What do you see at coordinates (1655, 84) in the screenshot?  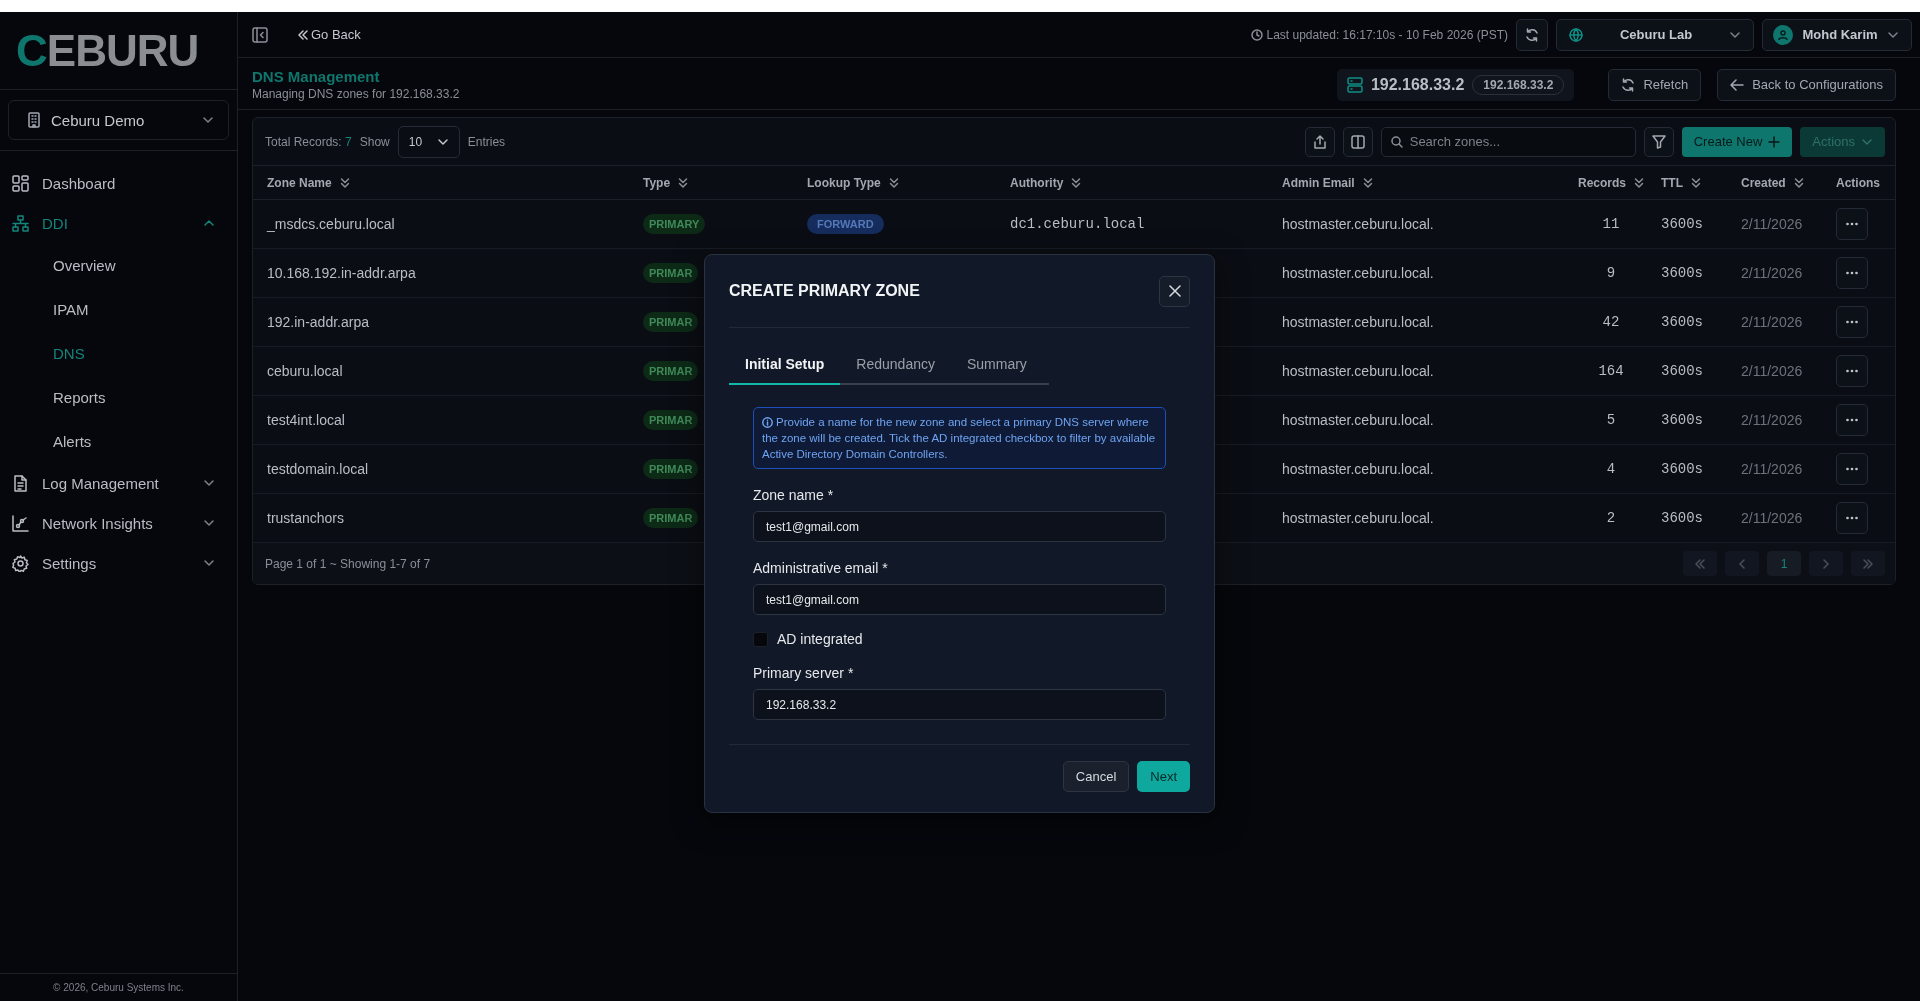 I see `refetch-button: Refetch` at bounding box center [1655, 84].